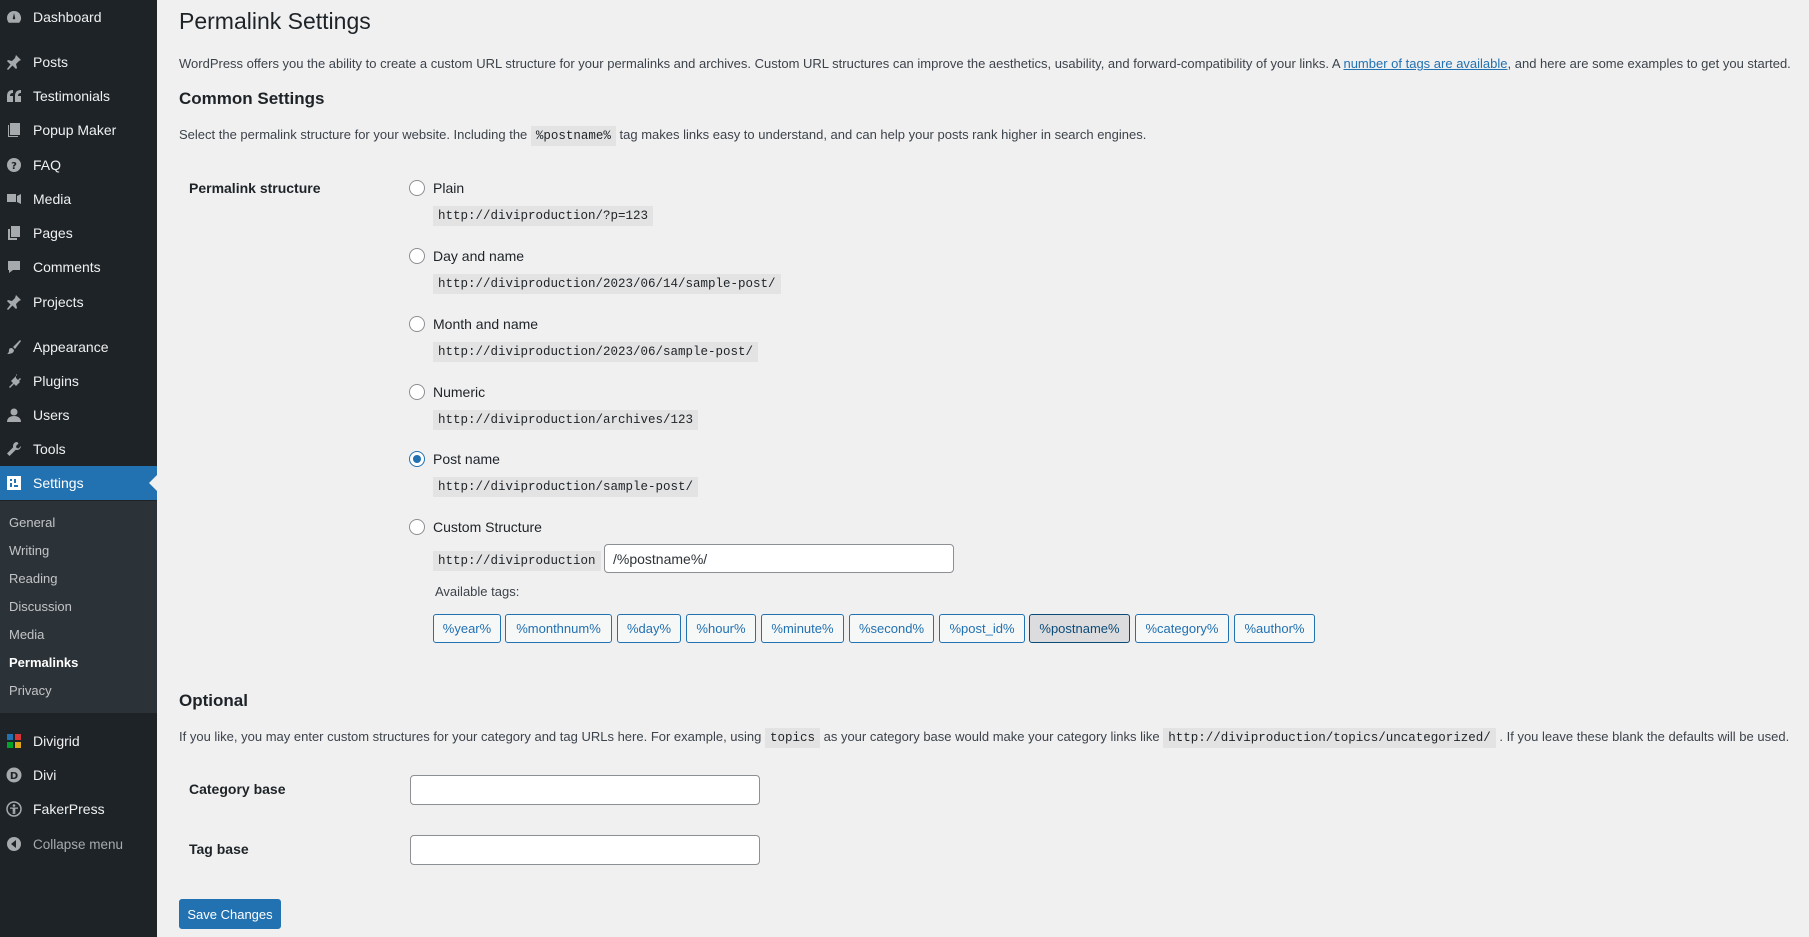 Image resolution: width=1809 pixels, height=937 pixels. What do you see at coordinates (14, 347) in the screenshot?
I see `brush-icon` at bounding box center [14, 347].